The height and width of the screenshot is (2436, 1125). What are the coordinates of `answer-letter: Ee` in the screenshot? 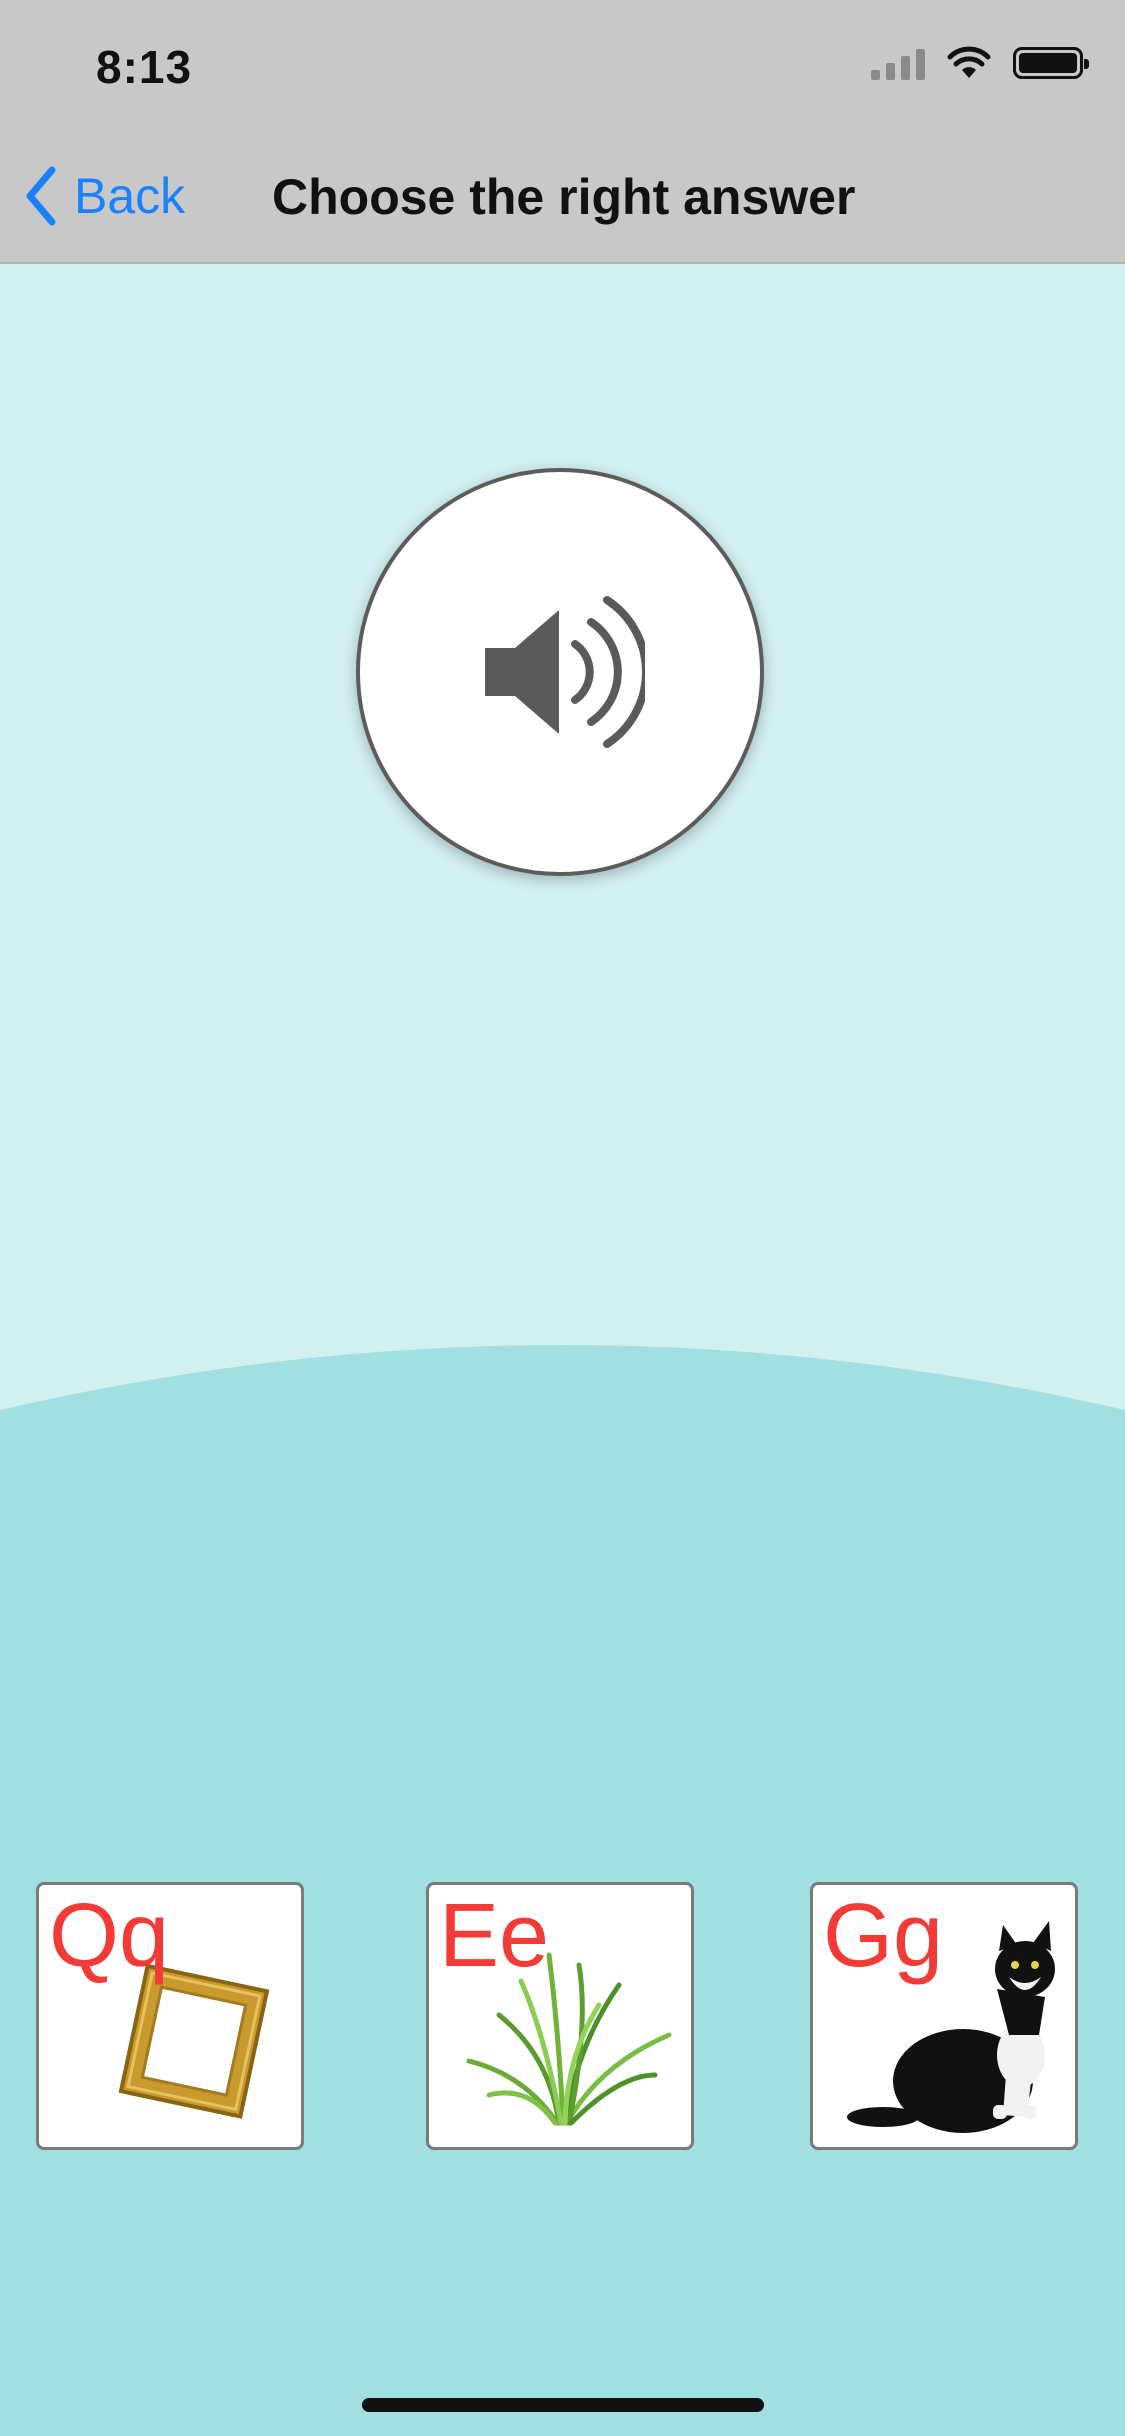 It's located at (494, 1936).